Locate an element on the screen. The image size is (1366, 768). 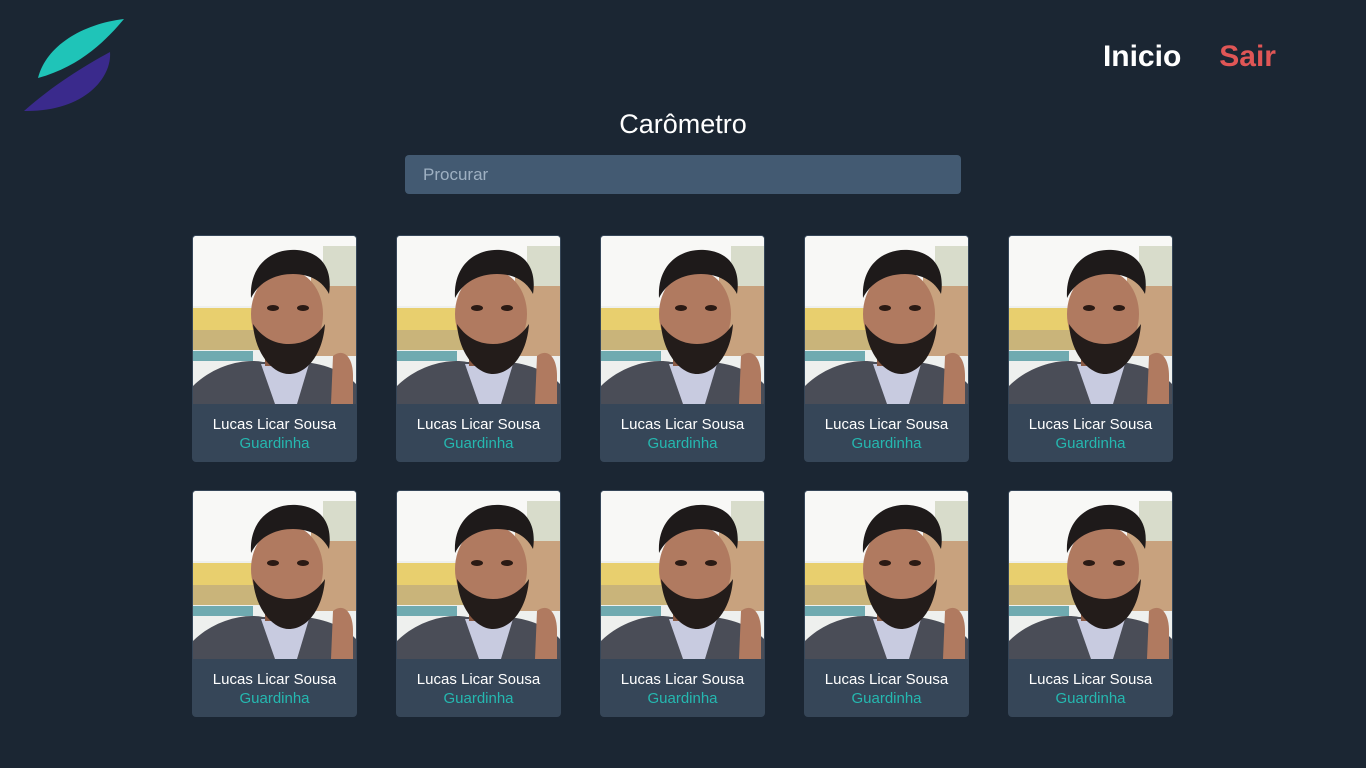
brand-logo-icon is located at coordinates (75, 65).